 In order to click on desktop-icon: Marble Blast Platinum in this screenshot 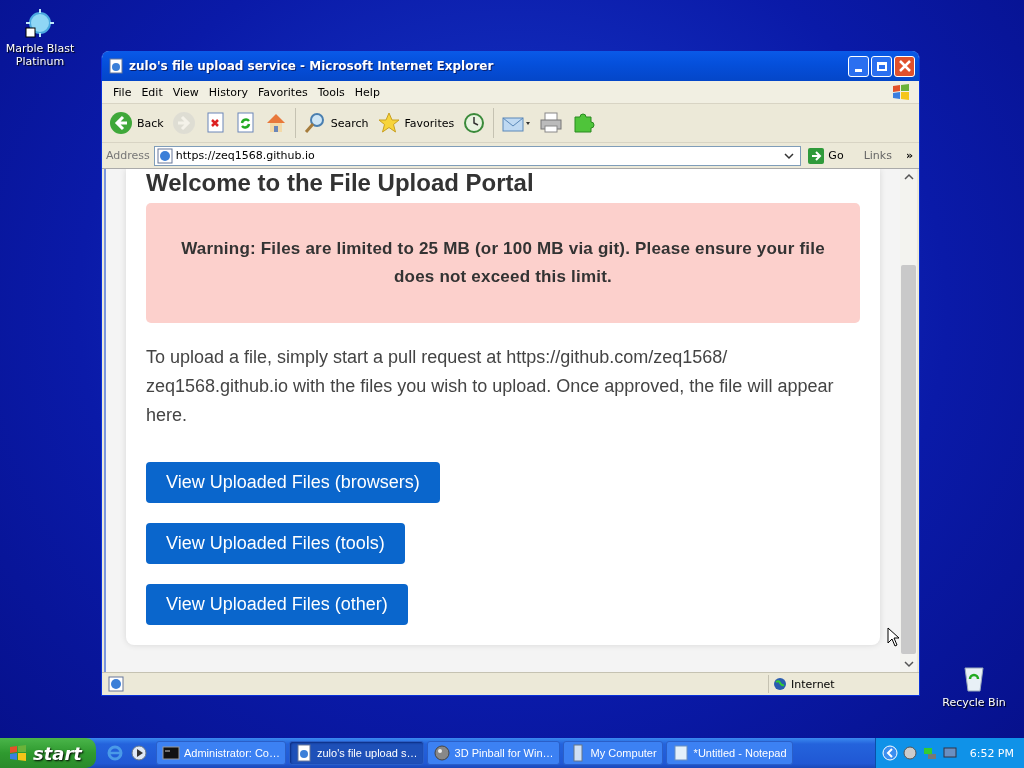, I will do `click(40, 38)`.